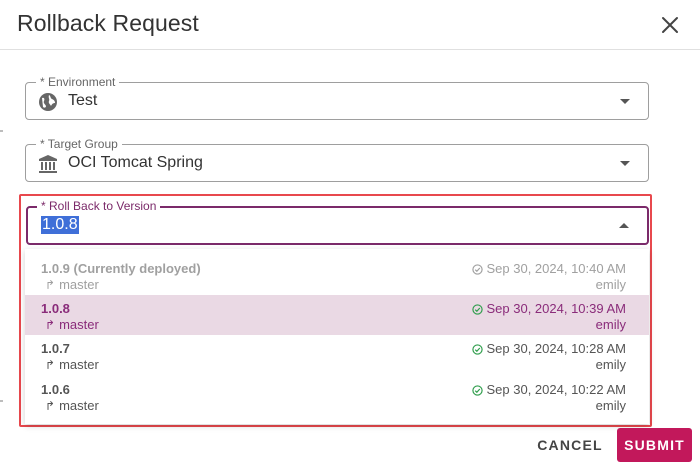 The height and width of the screenshot is (470, 700). What do you see at coordinates (79, 144) in the screenshot?
I see `target-group-label: * Target Group` at bounding box center [79, 144].